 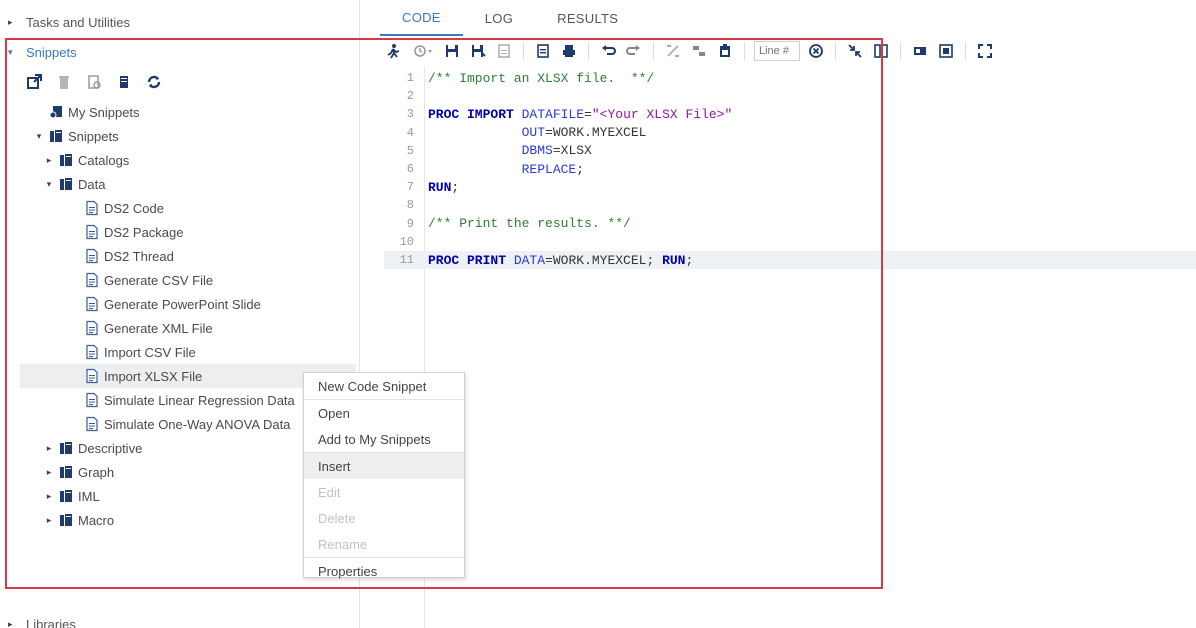 What do you see at coordinates (188, 184) in the screenshot?
I see `tree-item: ▾ Data` at bounding box center [188, 184].